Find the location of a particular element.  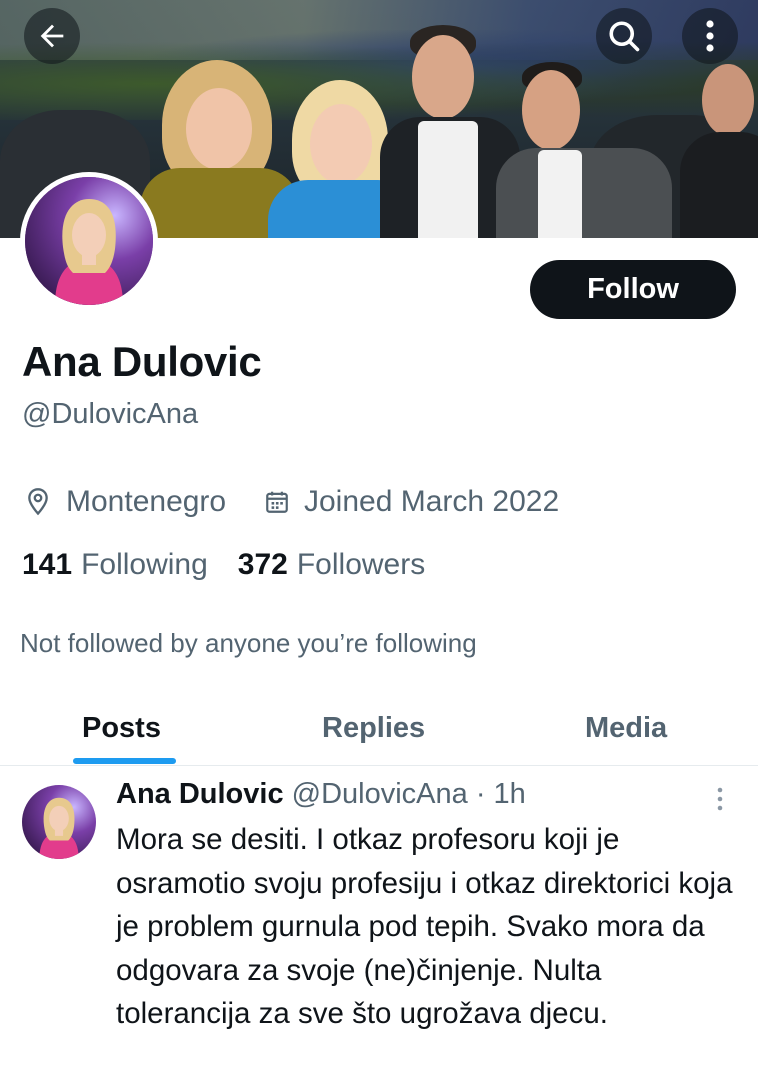

profile-joined: Joined March 2022 is located at coordinates (411, 502).